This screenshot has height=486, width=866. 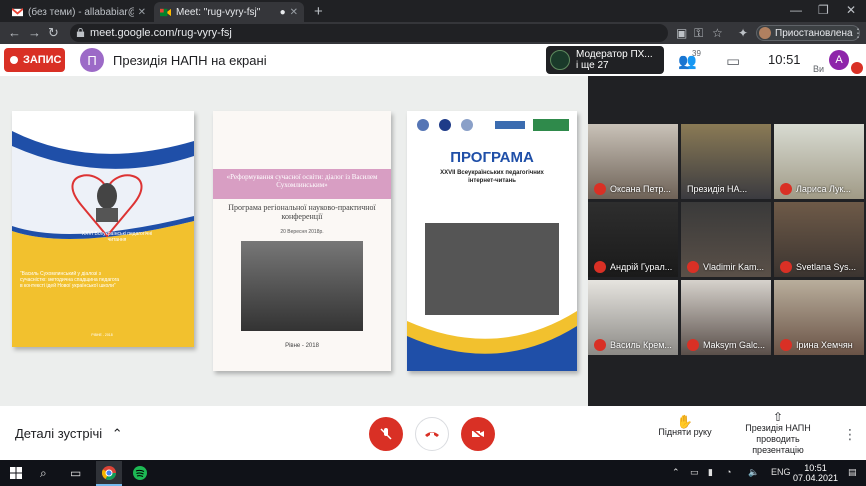 What do you see at coordinates (53, 33) in the screenshot?
I see `reload-icon: ↻` at bounding box center [53, 33].